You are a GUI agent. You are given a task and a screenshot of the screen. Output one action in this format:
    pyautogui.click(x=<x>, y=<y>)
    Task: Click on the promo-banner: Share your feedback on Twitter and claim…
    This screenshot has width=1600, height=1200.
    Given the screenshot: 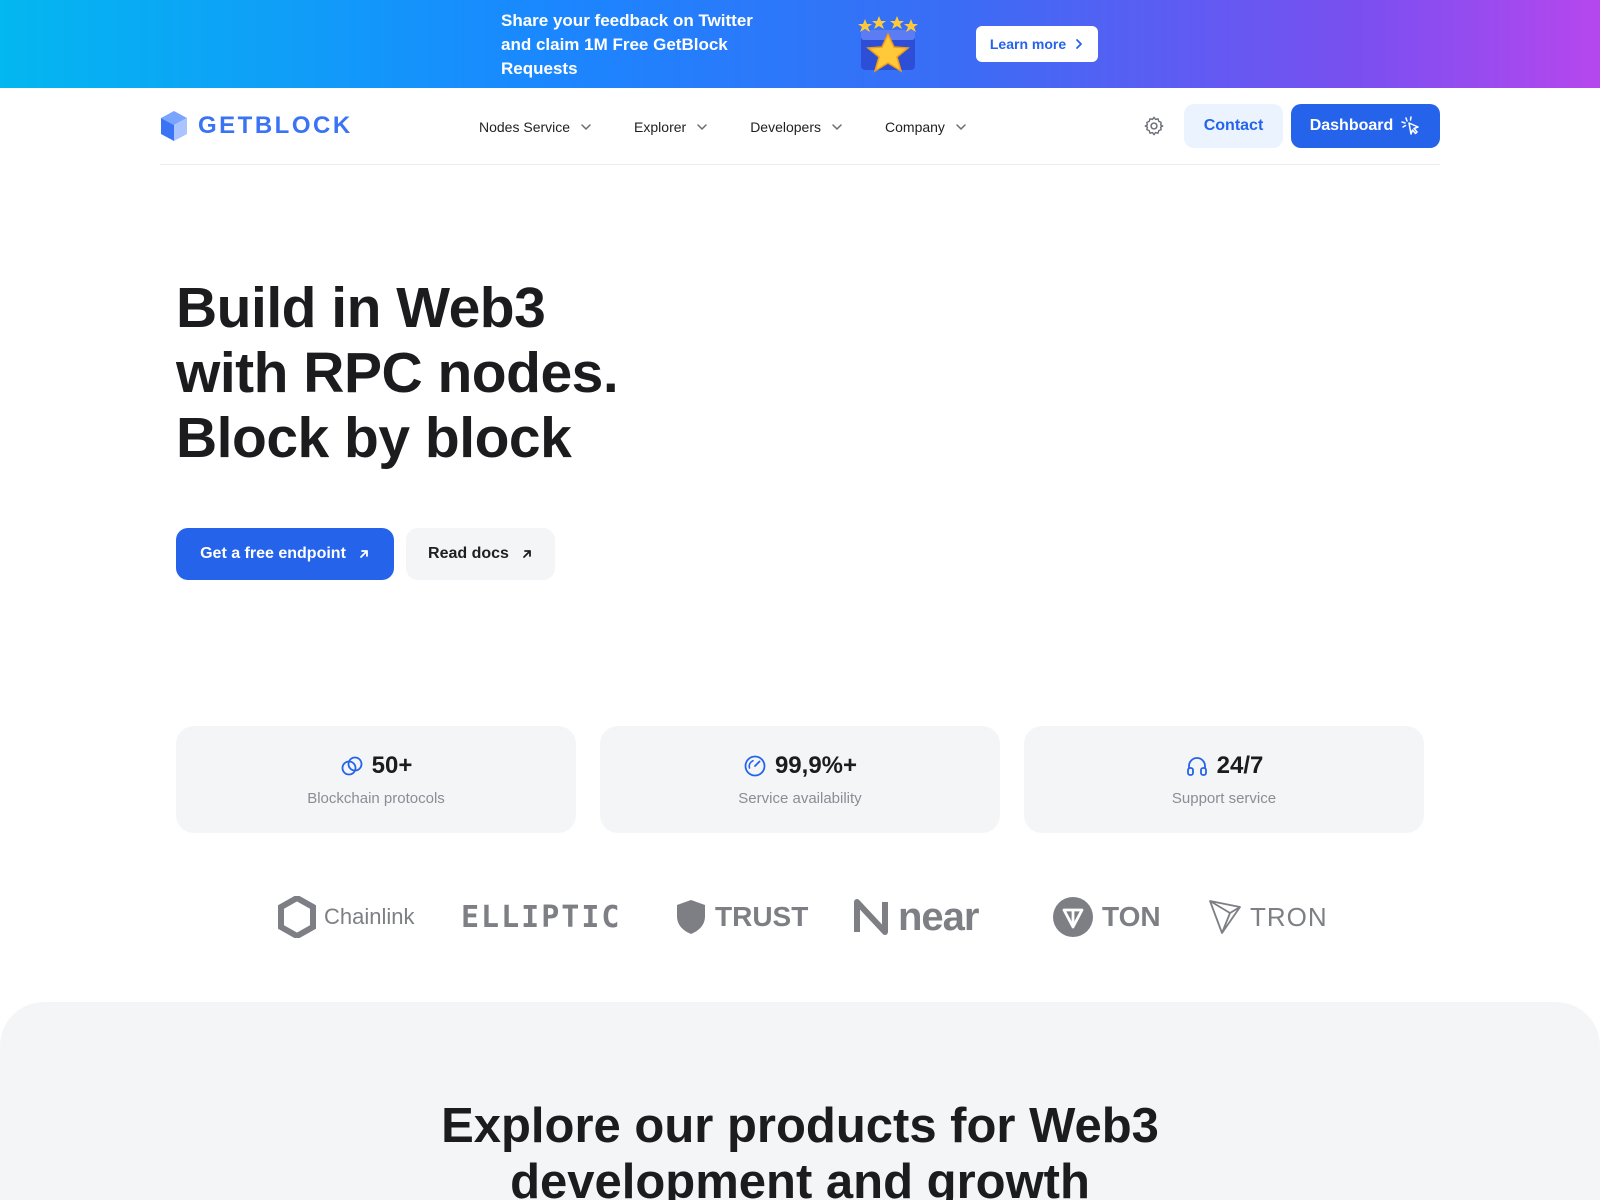 What is the action you would take?
    pyautogui.click(x=800, y=44)
    